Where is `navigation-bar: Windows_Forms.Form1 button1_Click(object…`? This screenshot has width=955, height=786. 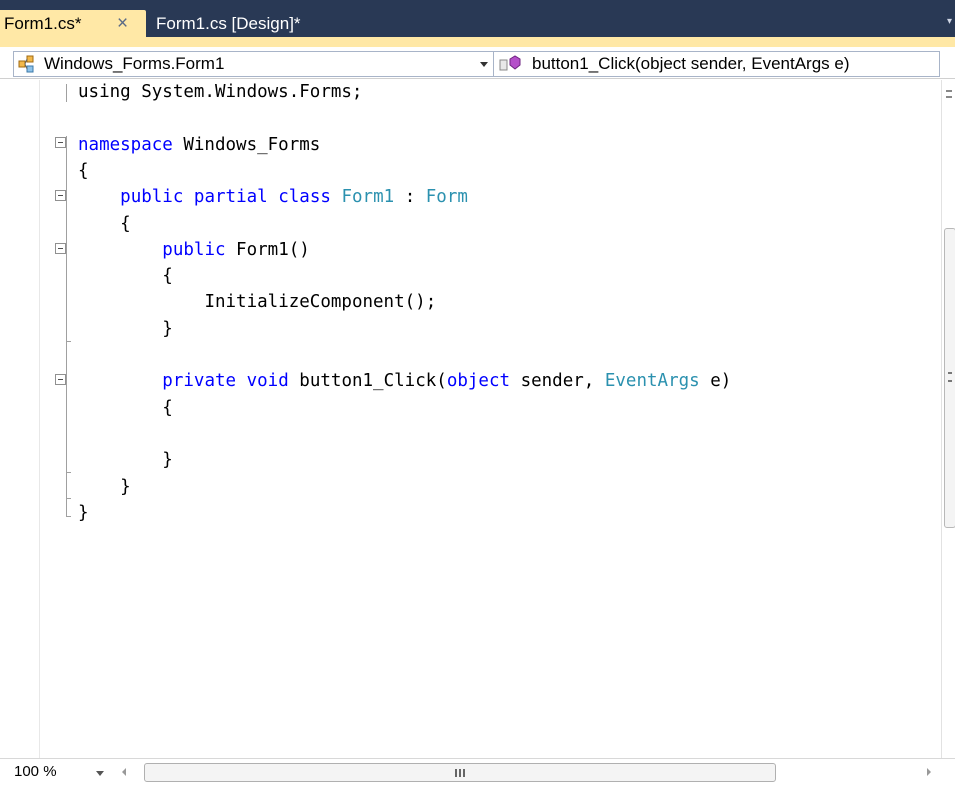 navigation-bar: Windows_Forms.Form1 button1_Click(object… is located at coordinates (477, 63).